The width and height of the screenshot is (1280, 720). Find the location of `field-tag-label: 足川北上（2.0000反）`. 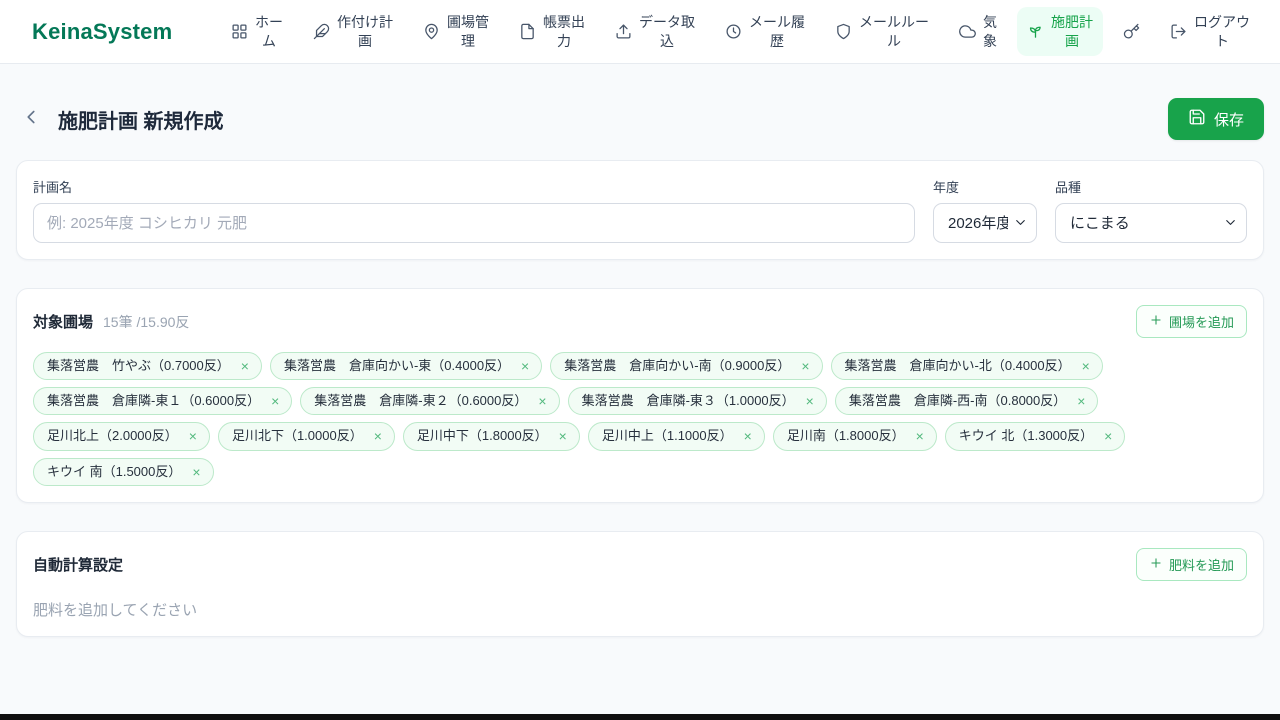

field-tag-label: 足川北上（2.0000反） is located at coordinates (112, 436).